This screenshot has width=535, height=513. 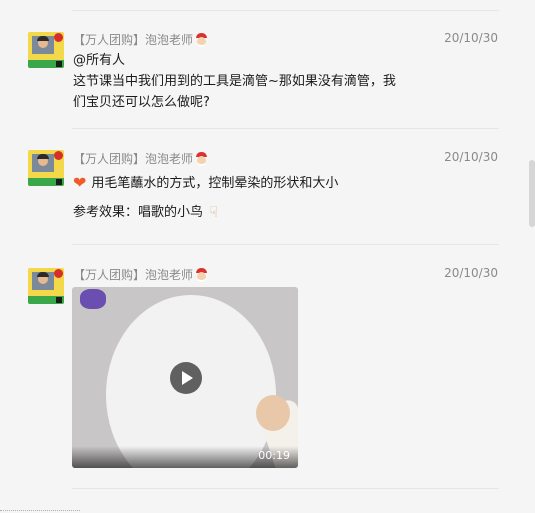 What do you see at coordinates (206, 182) in the screenshot?
I see `message-text: ❤ 用毛笔蘸水的方式，控制晕染的形状和大小` at bounding box center [206, 182].